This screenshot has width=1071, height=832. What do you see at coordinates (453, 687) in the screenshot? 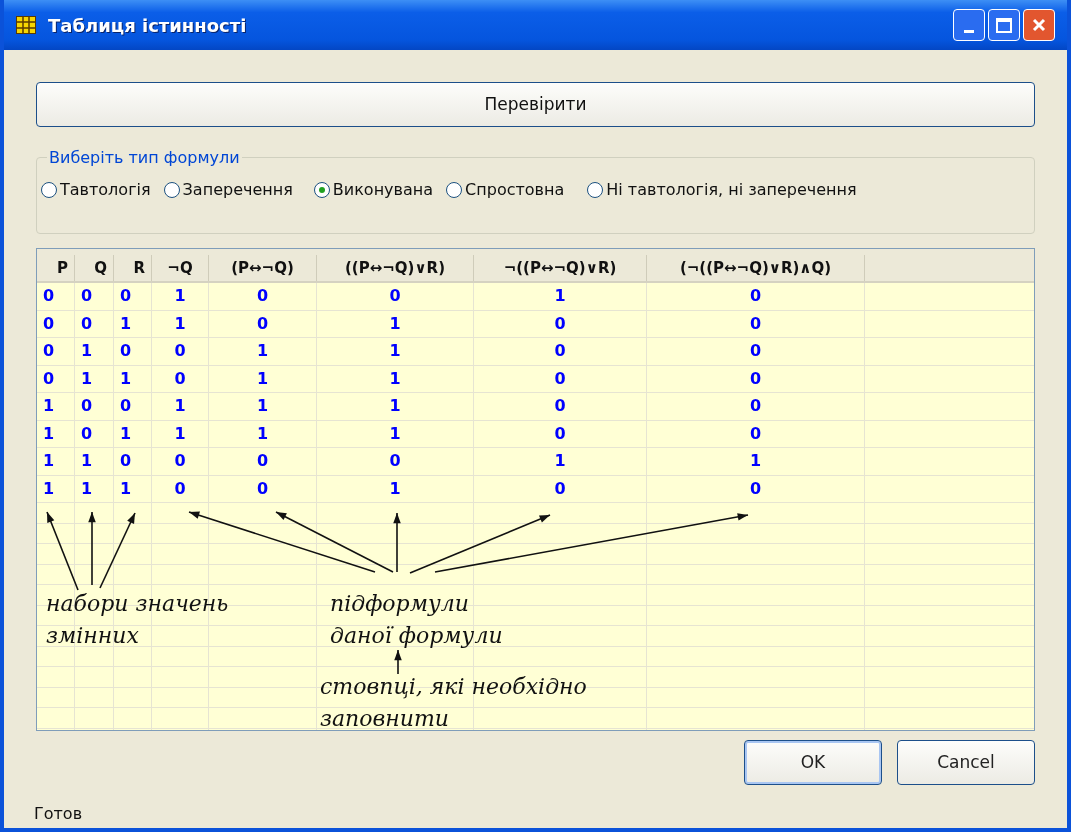
I see `annotation-text: стовпці, які необхідно` at bounding box center [453, 687].